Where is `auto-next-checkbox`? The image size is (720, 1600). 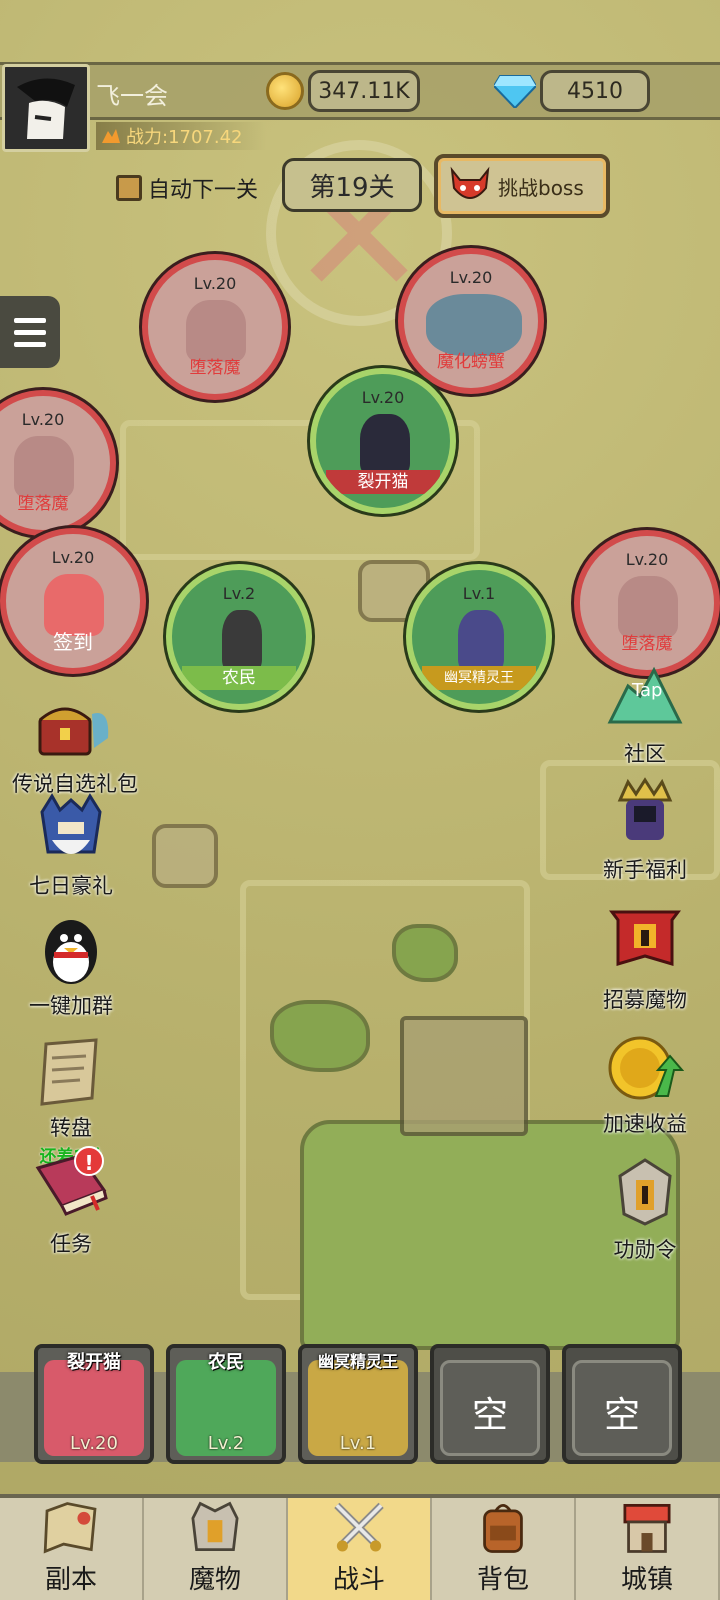 auto-next-checkbox is located at coordinates (129, 188).